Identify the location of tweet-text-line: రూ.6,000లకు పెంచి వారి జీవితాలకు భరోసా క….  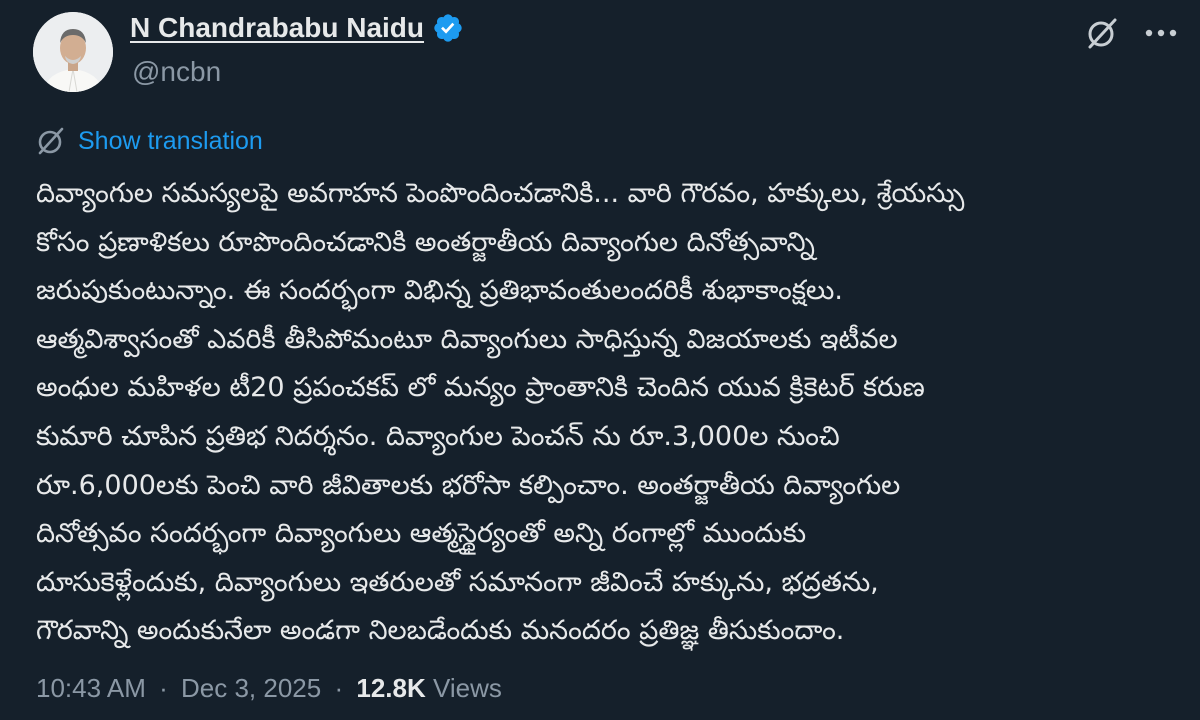
(468, 485).